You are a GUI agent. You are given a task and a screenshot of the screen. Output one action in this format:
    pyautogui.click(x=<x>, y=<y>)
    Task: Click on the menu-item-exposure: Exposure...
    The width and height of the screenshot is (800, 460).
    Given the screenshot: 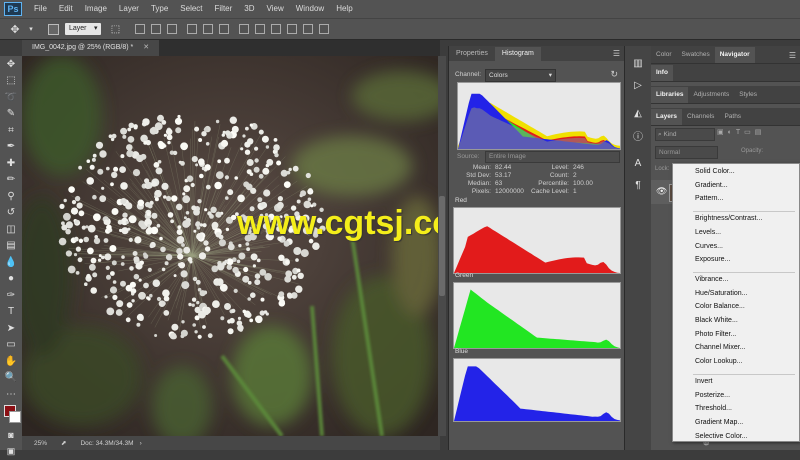 What is the action you would take?
    pyautogui.click(x=712, y=259)
    